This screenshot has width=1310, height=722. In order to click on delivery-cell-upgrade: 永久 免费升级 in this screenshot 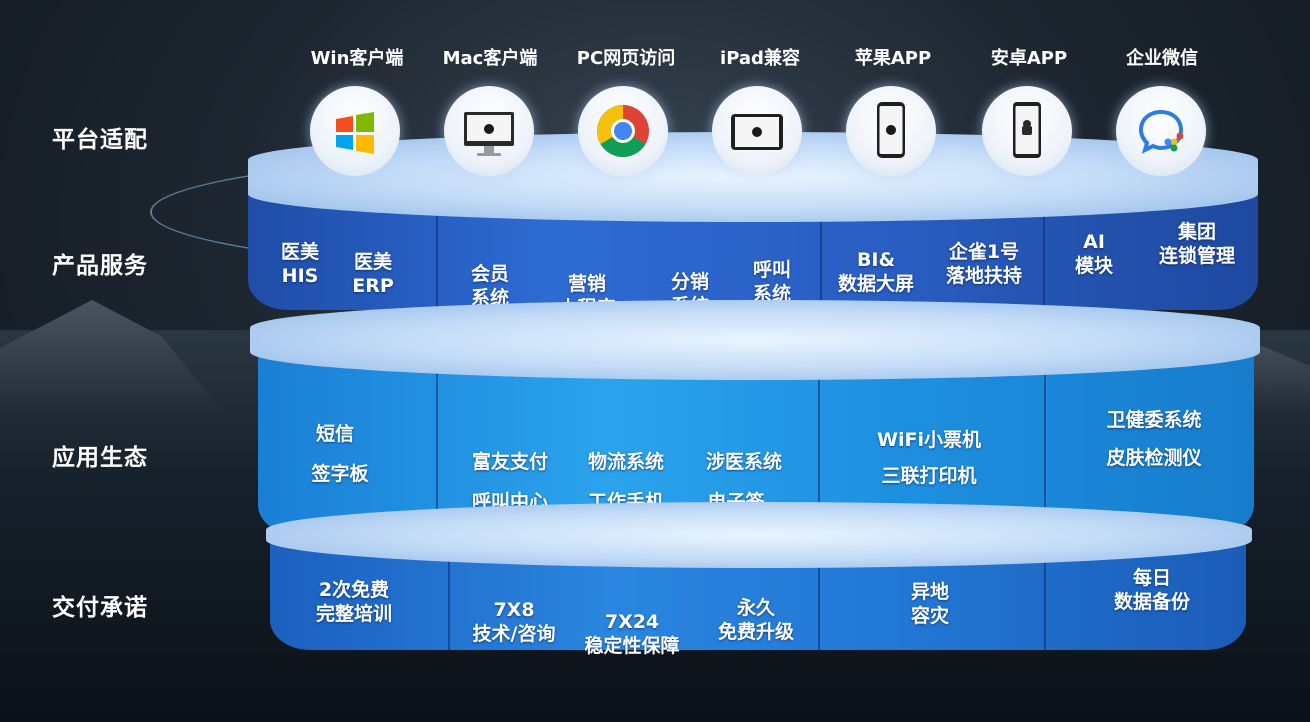, I will do `click(755, 620)`.